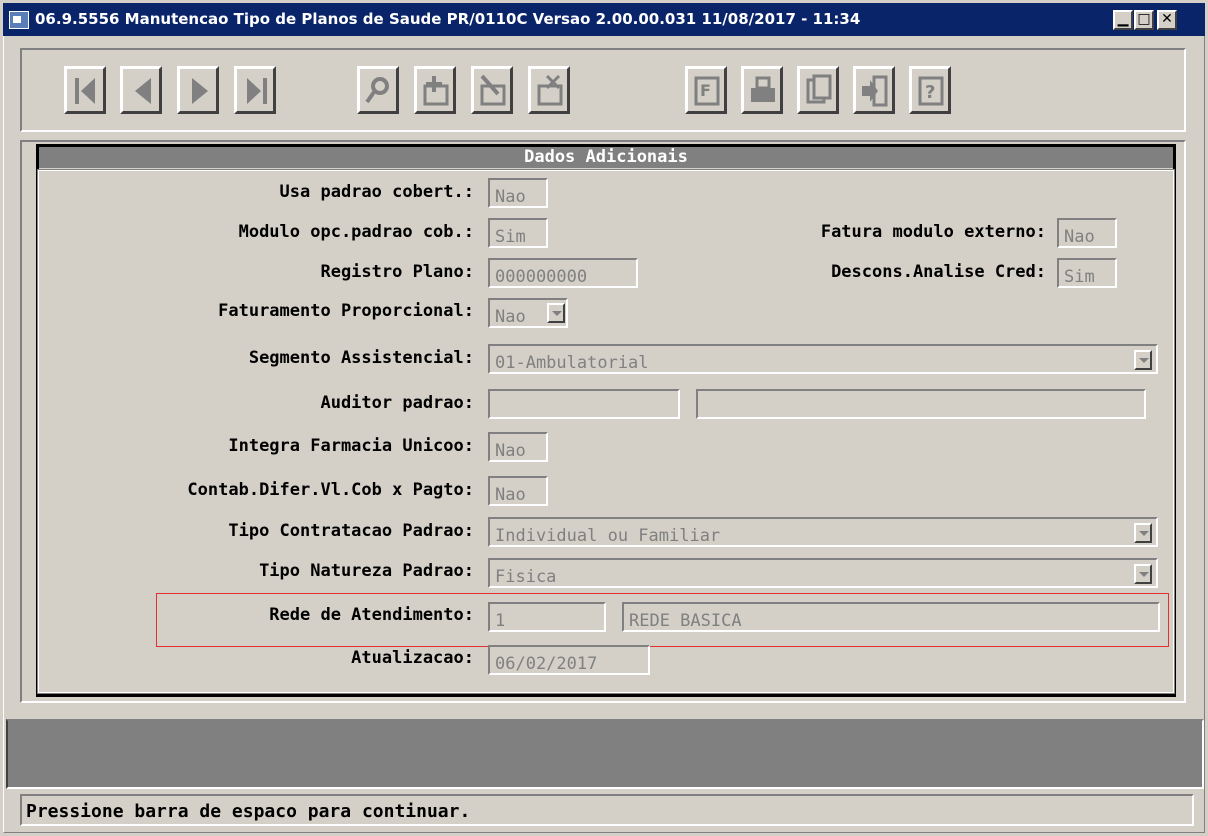  I want to click on help-button: ?, so click(930, 90).